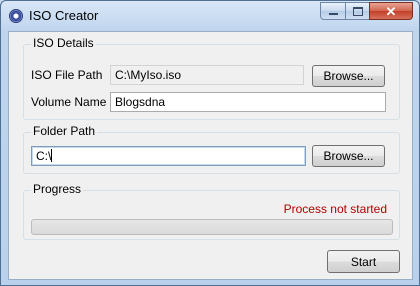 This screenshot has height=286, width=420. I want to click on caption-buttons: ✕, so click(366, 12).